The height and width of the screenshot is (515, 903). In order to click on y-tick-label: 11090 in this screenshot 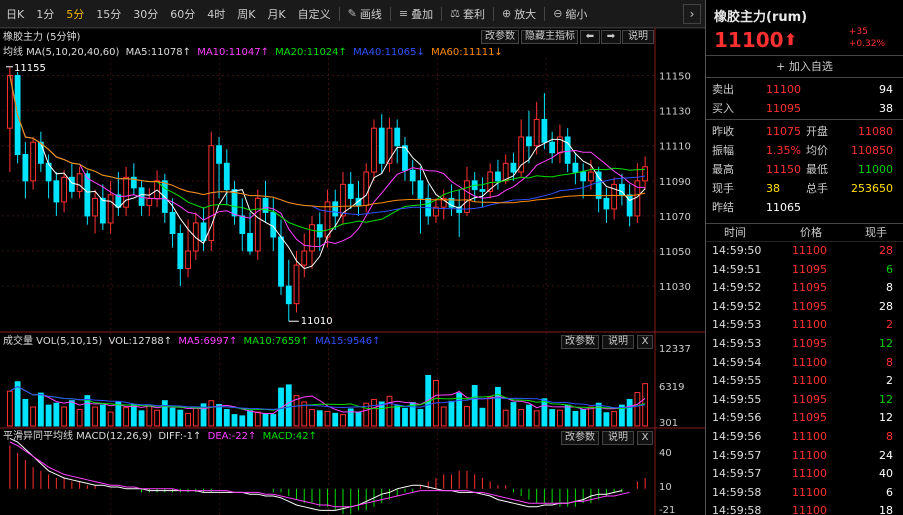, I will do `click(675, 182)`.